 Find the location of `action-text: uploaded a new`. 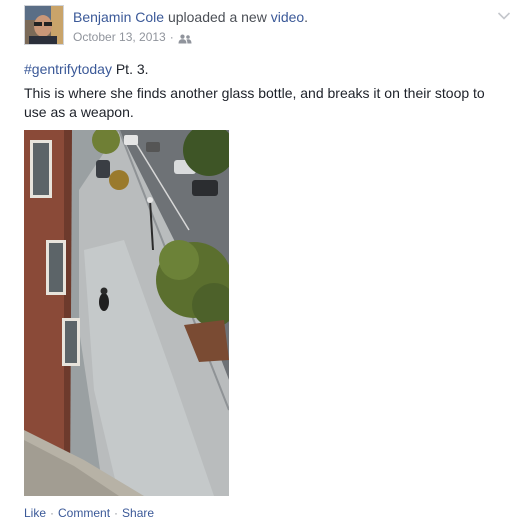

action-text: uploaded a new is located at coordinates (217, 17).